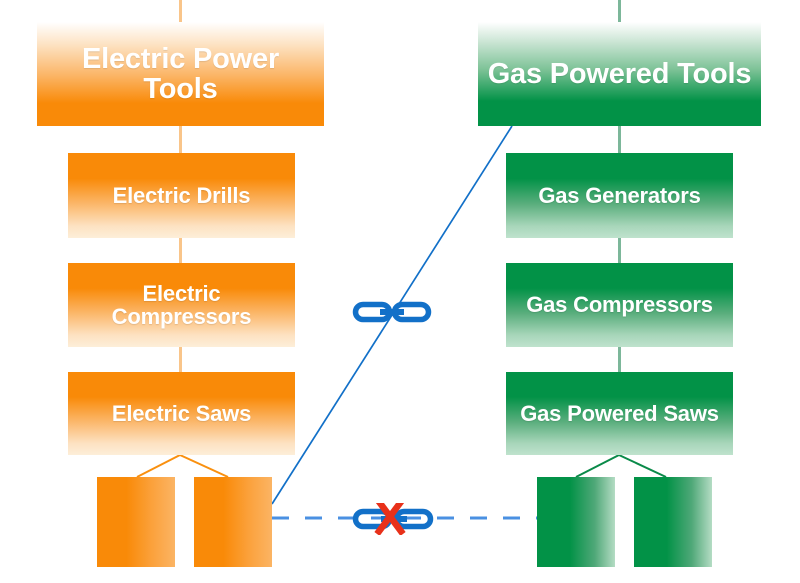 Image resolution: width=800 pixels, height=583 pixels. I want to click on node-gas-generators: Gas Generators, so click(619, 195).